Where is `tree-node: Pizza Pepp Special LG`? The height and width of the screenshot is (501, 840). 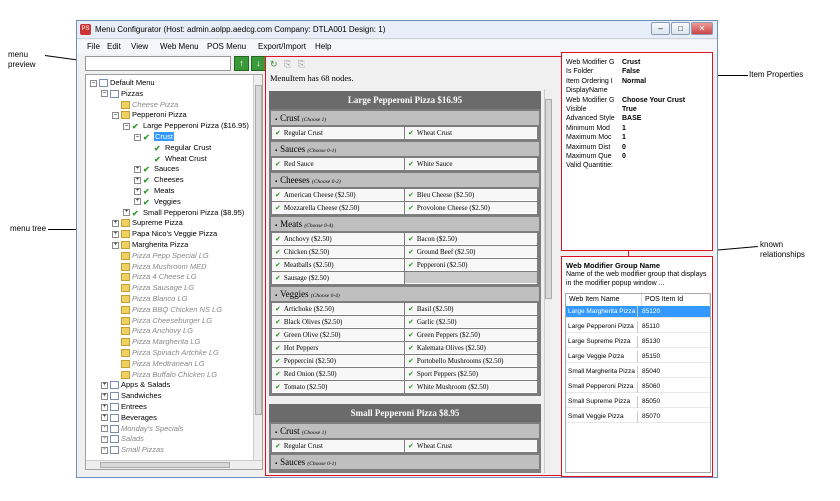 tree-node: Pizza Pepp Special LG is located at coordinates (160, 256).